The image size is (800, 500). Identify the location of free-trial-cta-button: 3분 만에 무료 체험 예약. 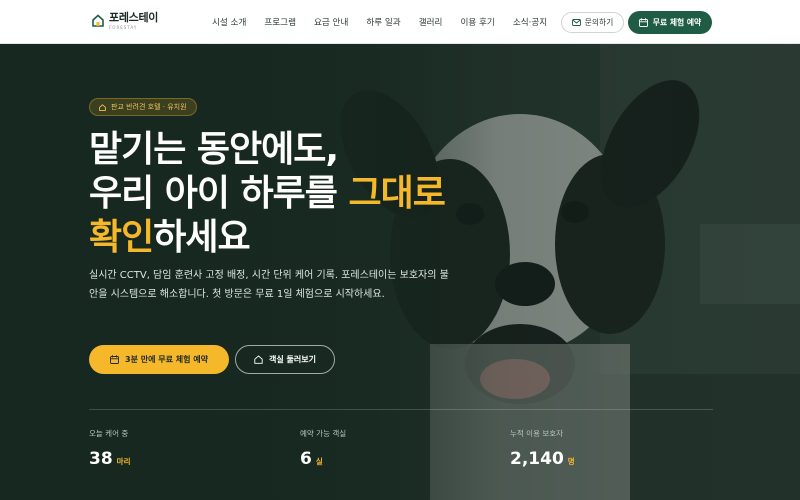
(159, 359).